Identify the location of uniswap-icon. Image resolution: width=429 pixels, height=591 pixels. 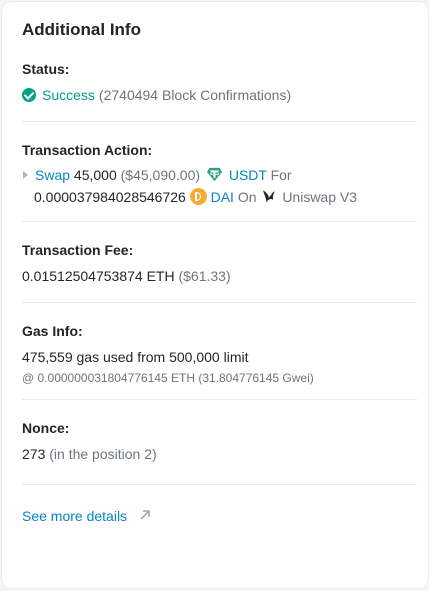
(269, 196).